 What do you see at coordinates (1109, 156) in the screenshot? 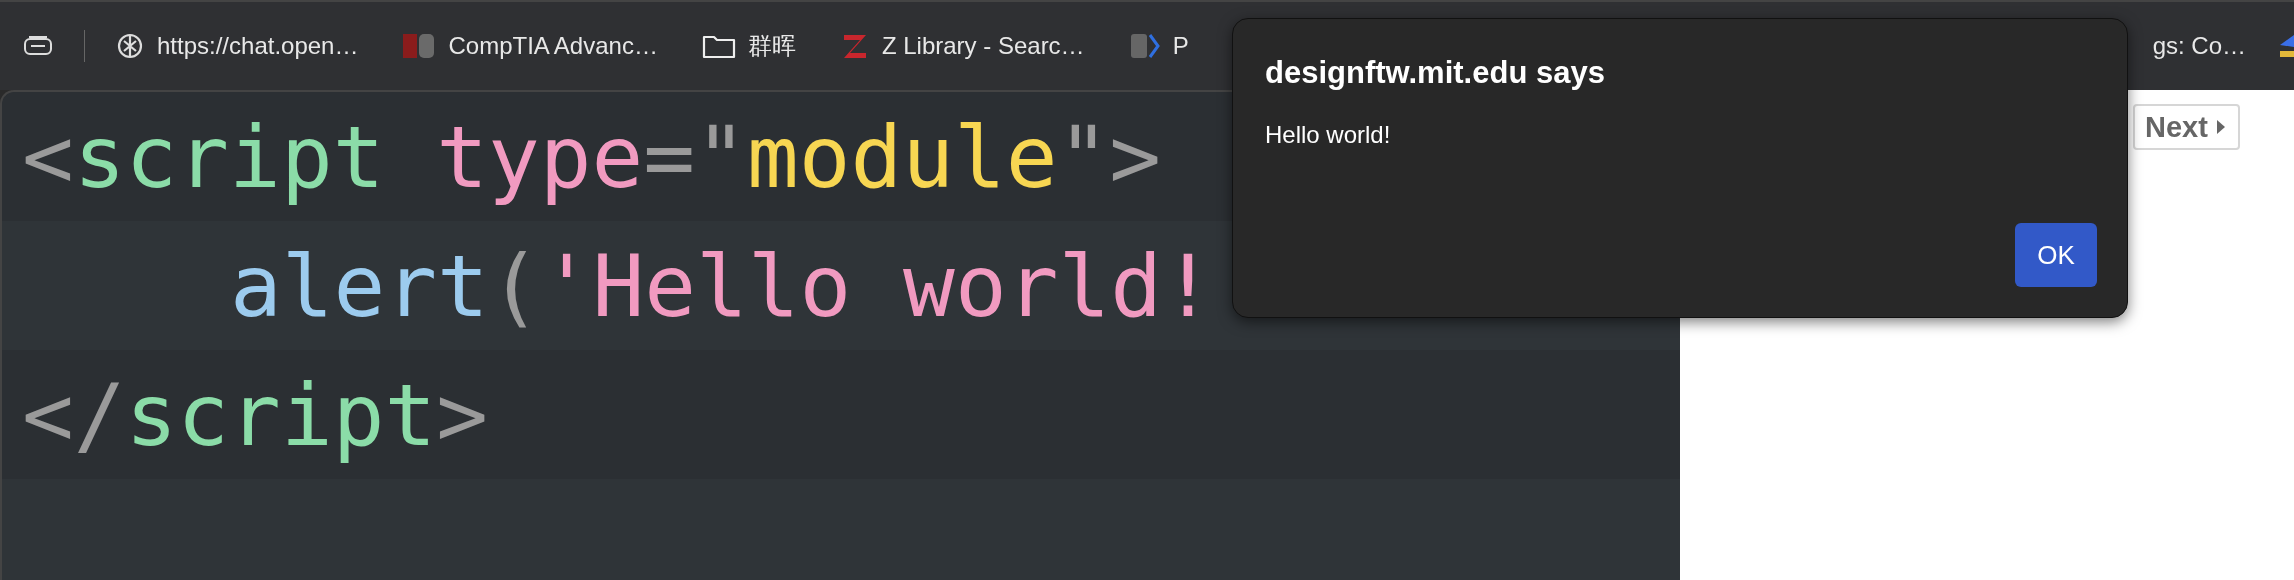
I see `code-token: ">` at bounding box center [1109, 156].